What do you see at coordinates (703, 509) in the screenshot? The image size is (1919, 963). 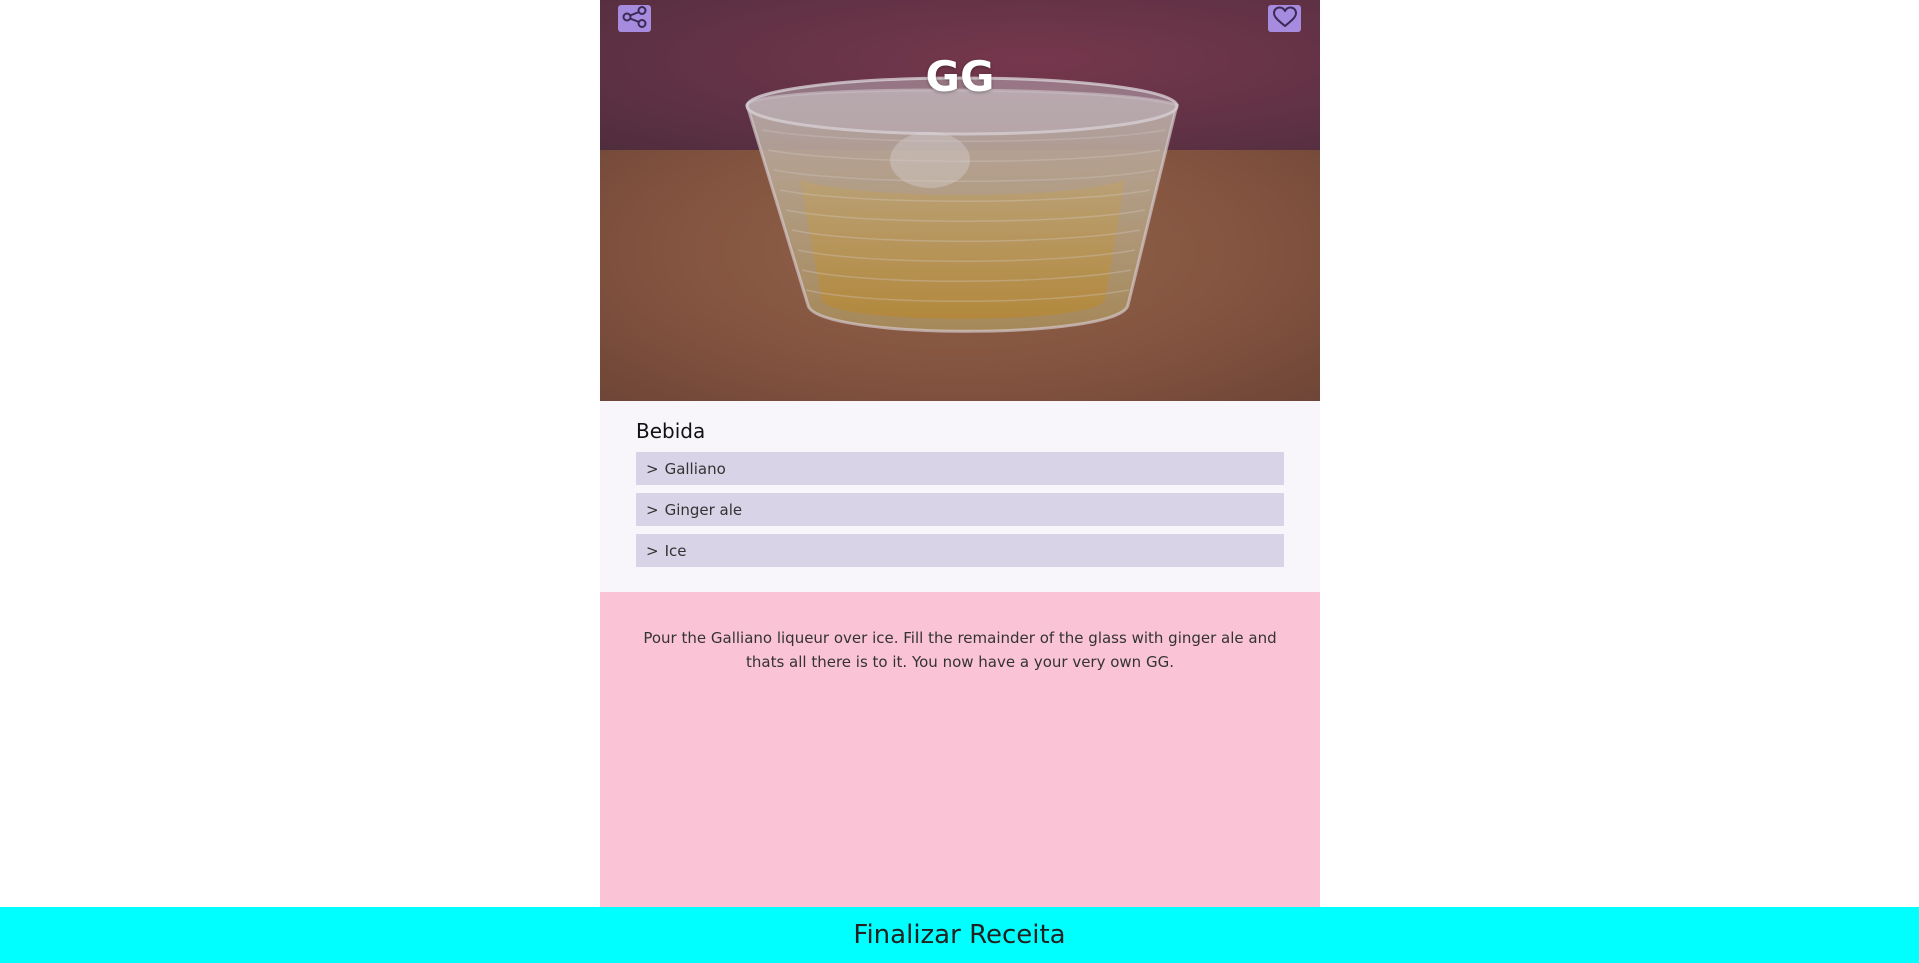 I see `ingredient-label: Ginger ale` at bounding box center [703, 509].